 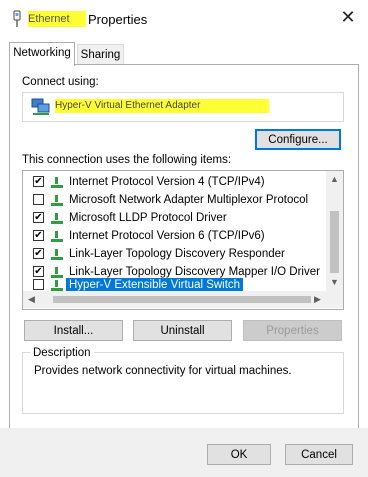 I want to click on tab-sharing: Sharing, so click(x=100, y=54).